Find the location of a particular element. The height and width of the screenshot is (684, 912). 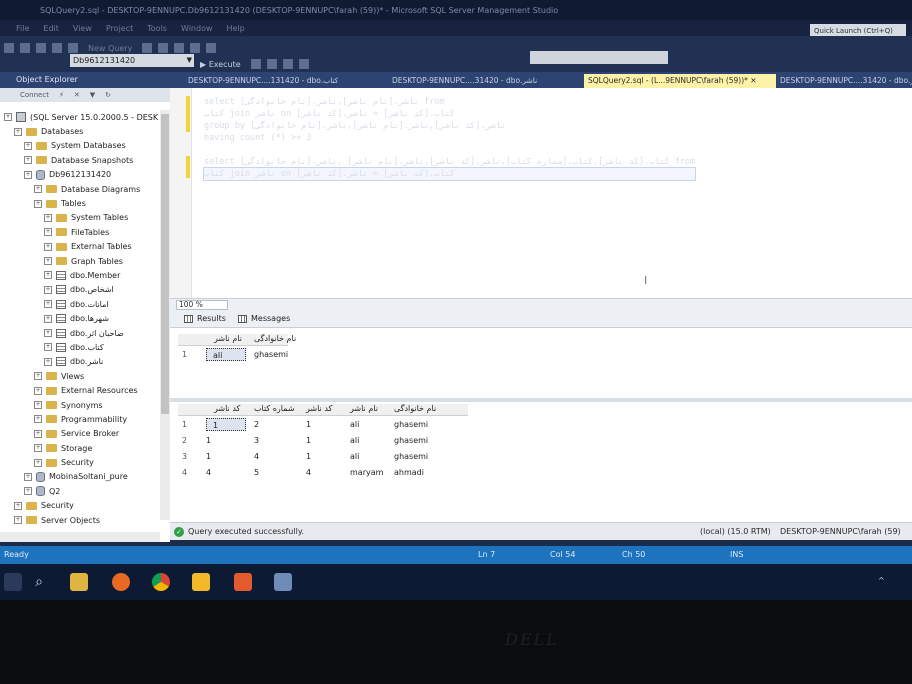

filter-icon: ▼ is located at coordinates (92, 95).